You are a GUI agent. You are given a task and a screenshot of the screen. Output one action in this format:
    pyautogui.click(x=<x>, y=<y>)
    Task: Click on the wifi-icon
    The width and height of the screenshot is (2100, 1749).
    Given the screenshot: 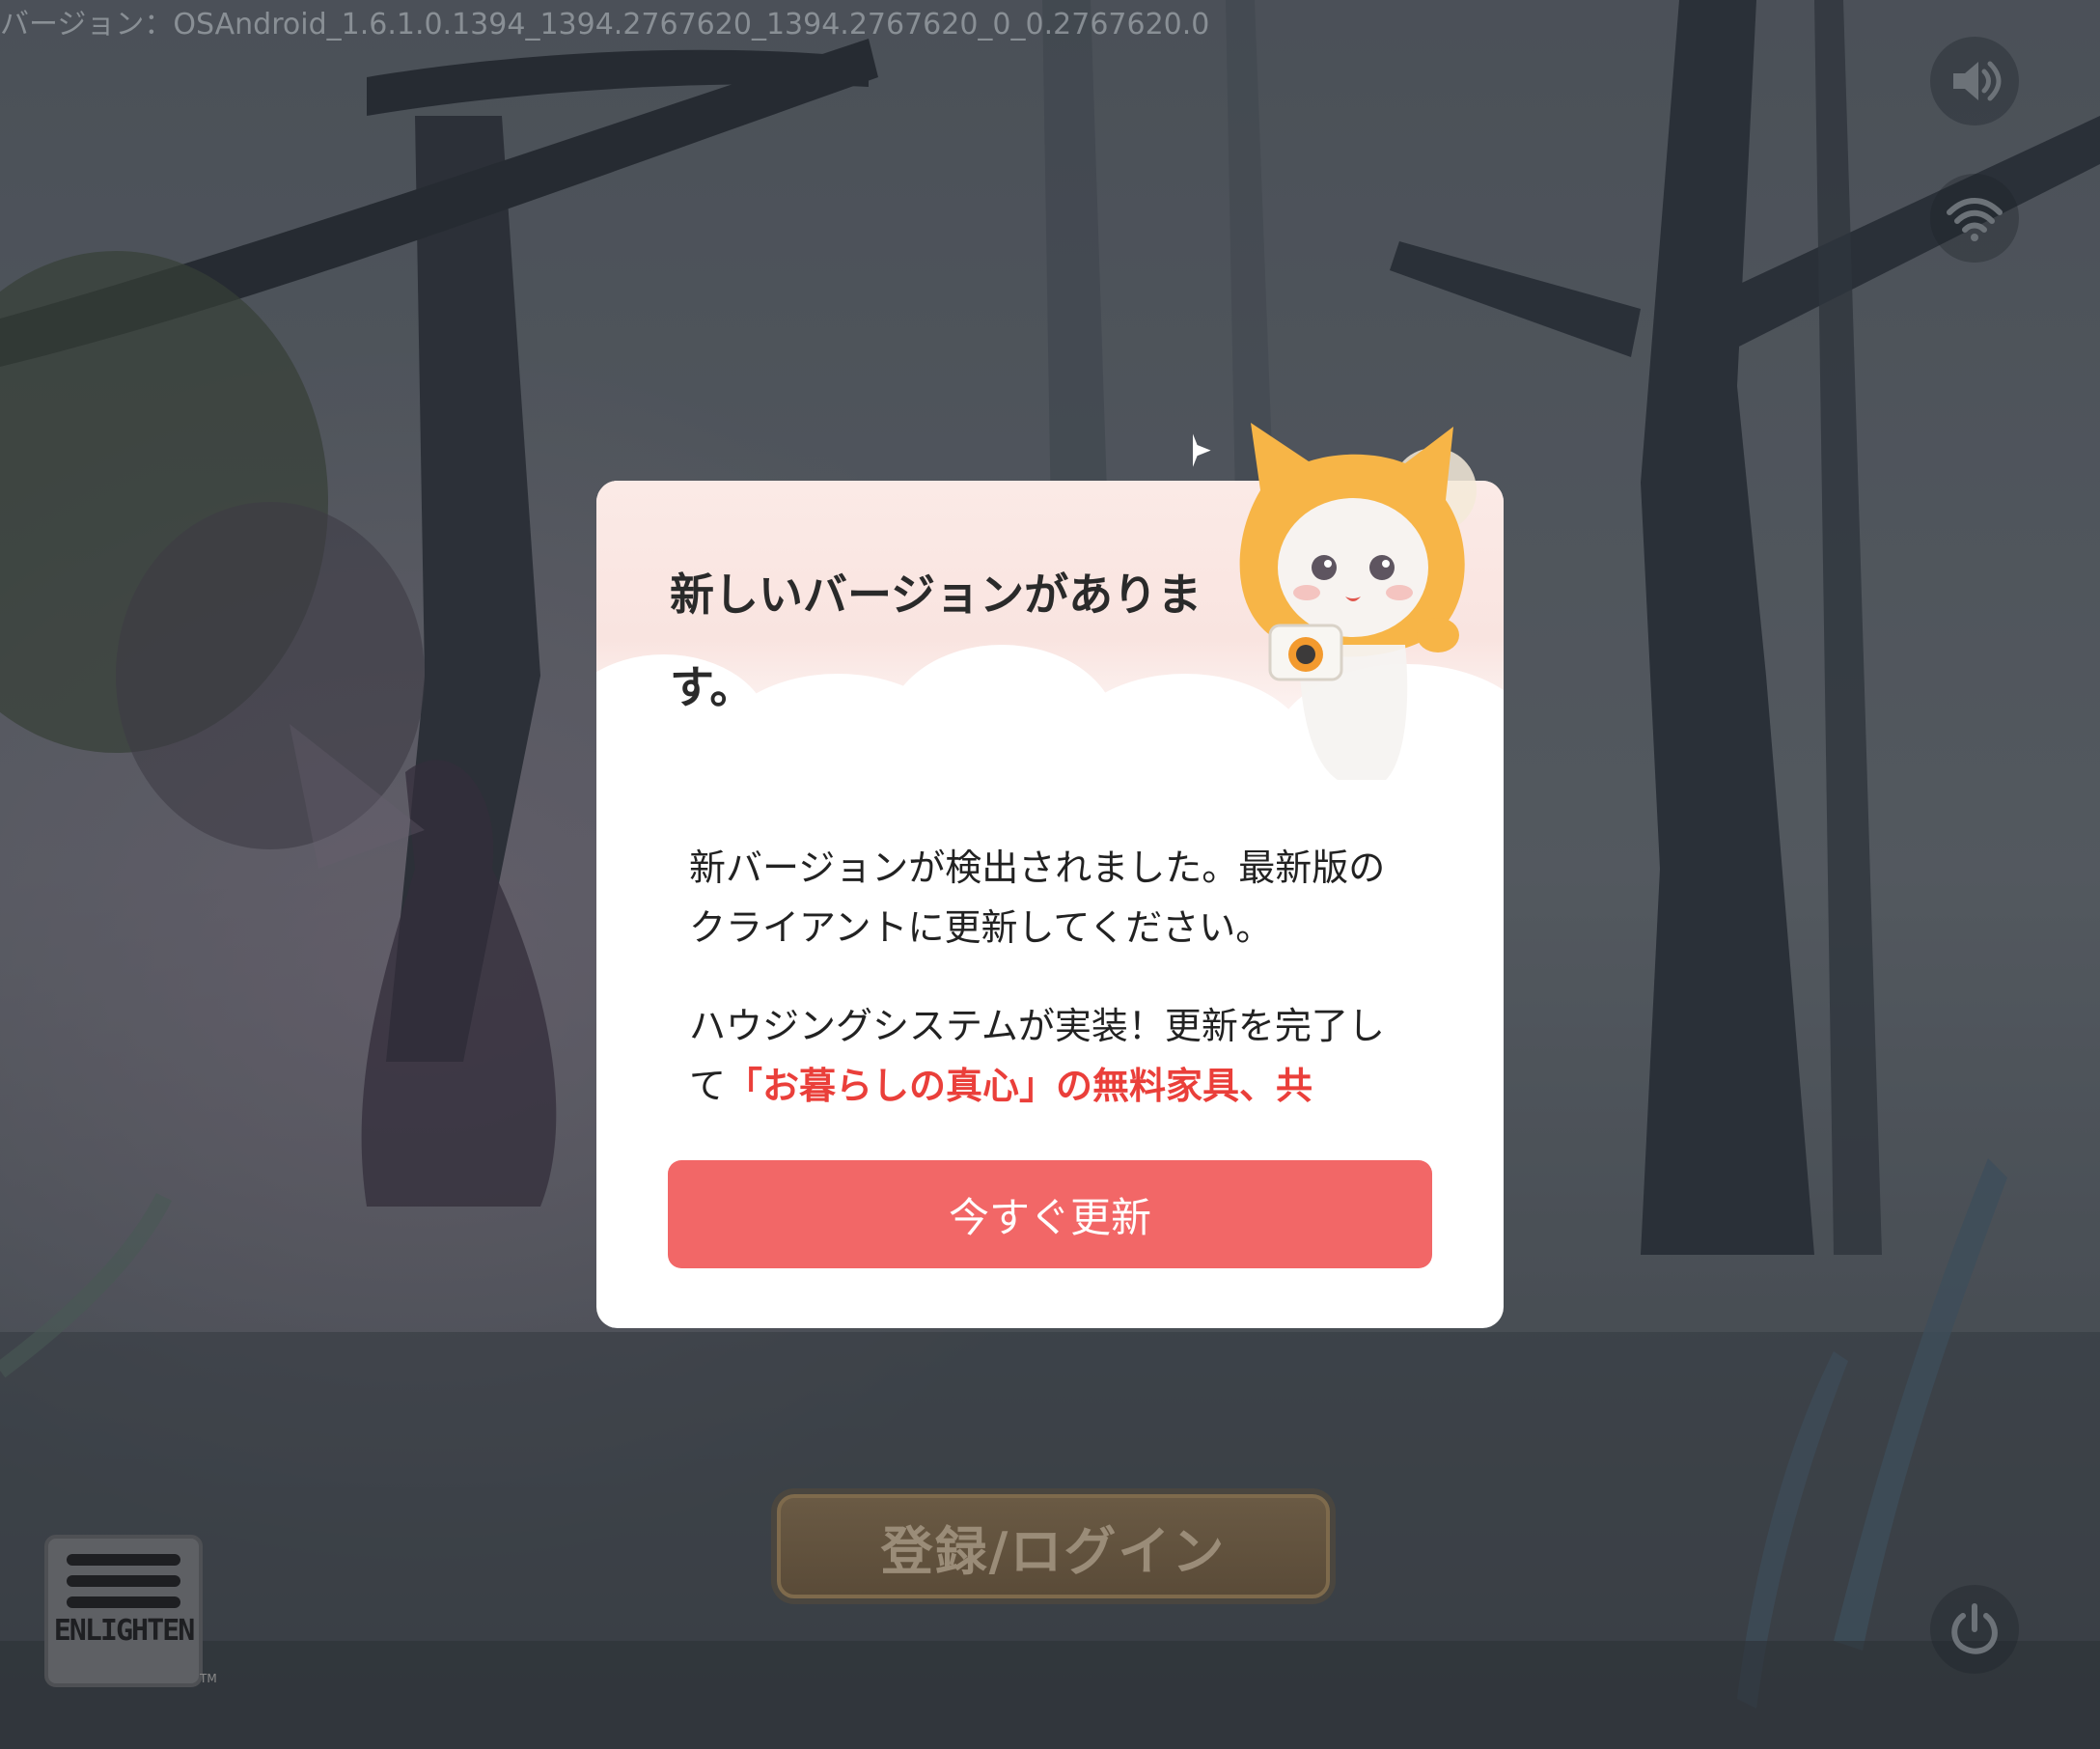 What is the action you would take?
    pyautogui.click(x=1975, y=220)
    